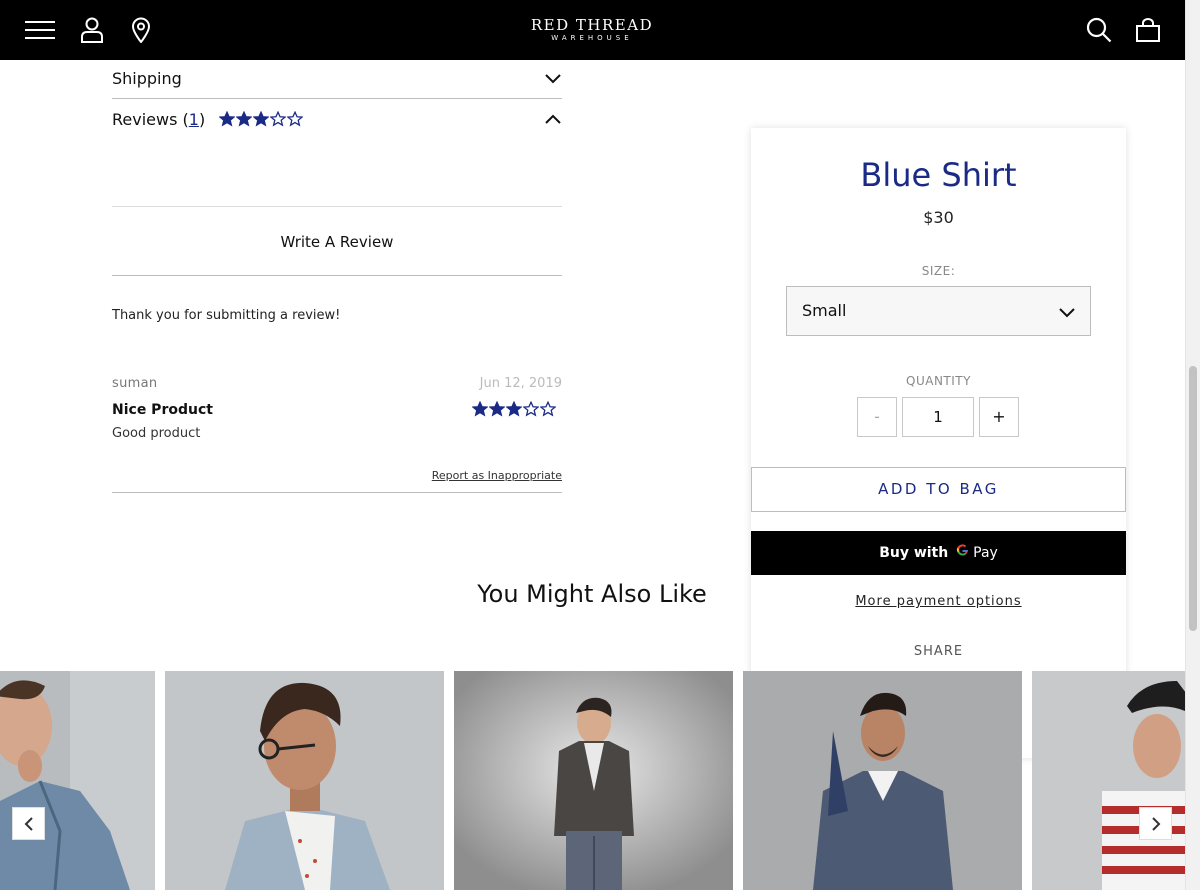  I want to click on average-rating-stars, so click(261, 119).